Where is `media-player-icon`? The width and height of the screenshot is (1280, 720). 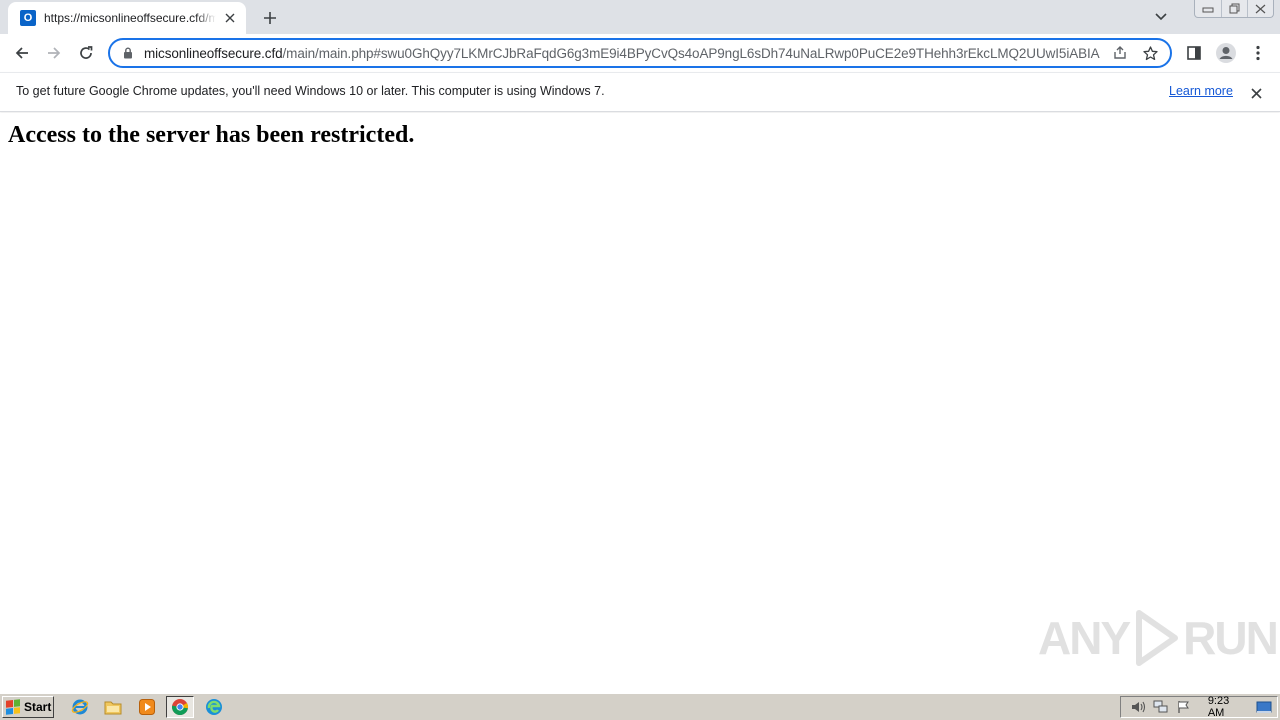
media-player-icon is located at coordinates (147, 707).